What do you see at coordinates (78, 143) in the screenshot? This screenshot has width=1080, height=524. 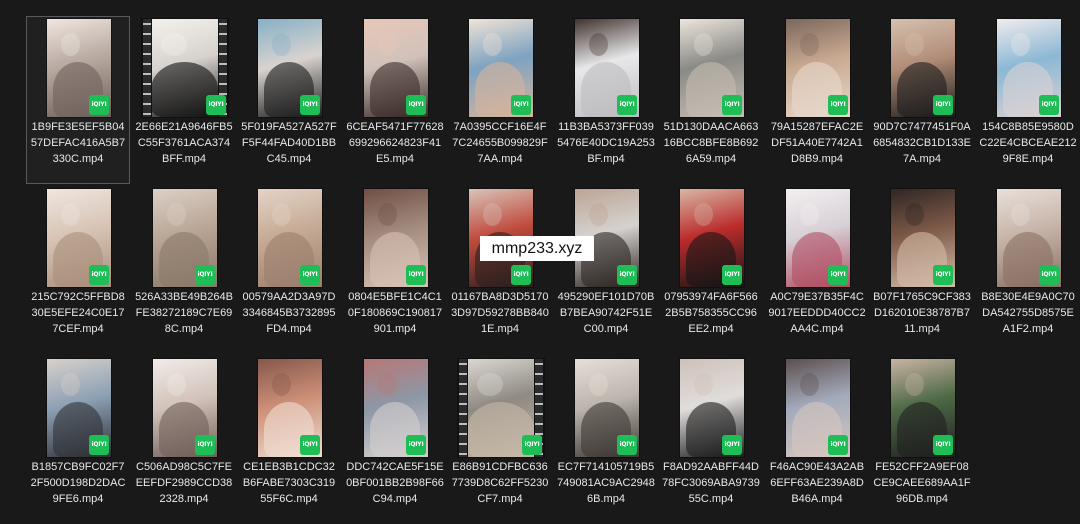 I see `file-name: 1B9FE3E5EF5B0457DEFAC416A5B7330C.mp4` at bounding box center [78, 143].